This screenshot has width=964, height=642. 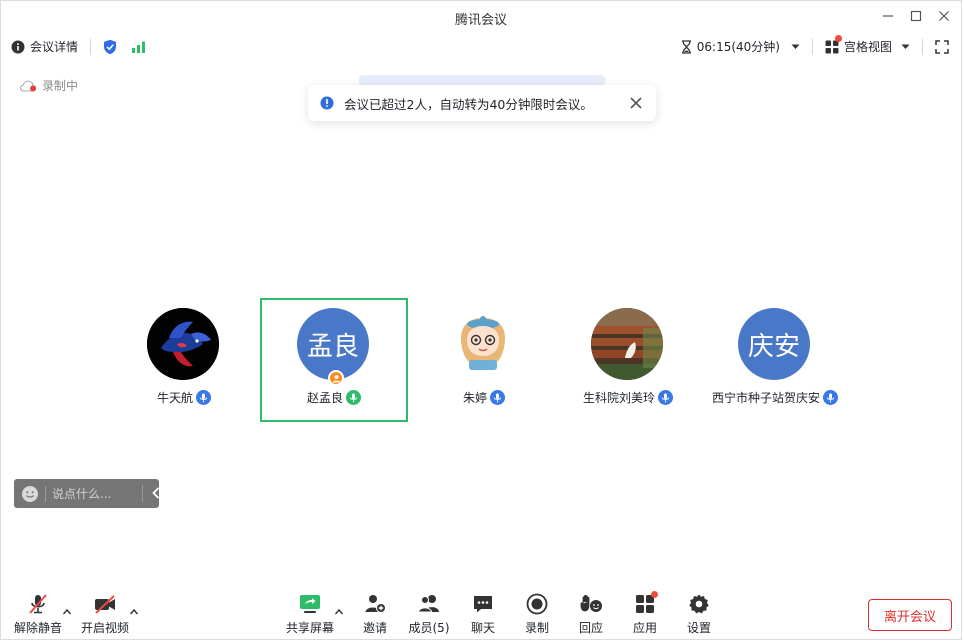 I want to click on minimize-button, so click(x=888, y=16).